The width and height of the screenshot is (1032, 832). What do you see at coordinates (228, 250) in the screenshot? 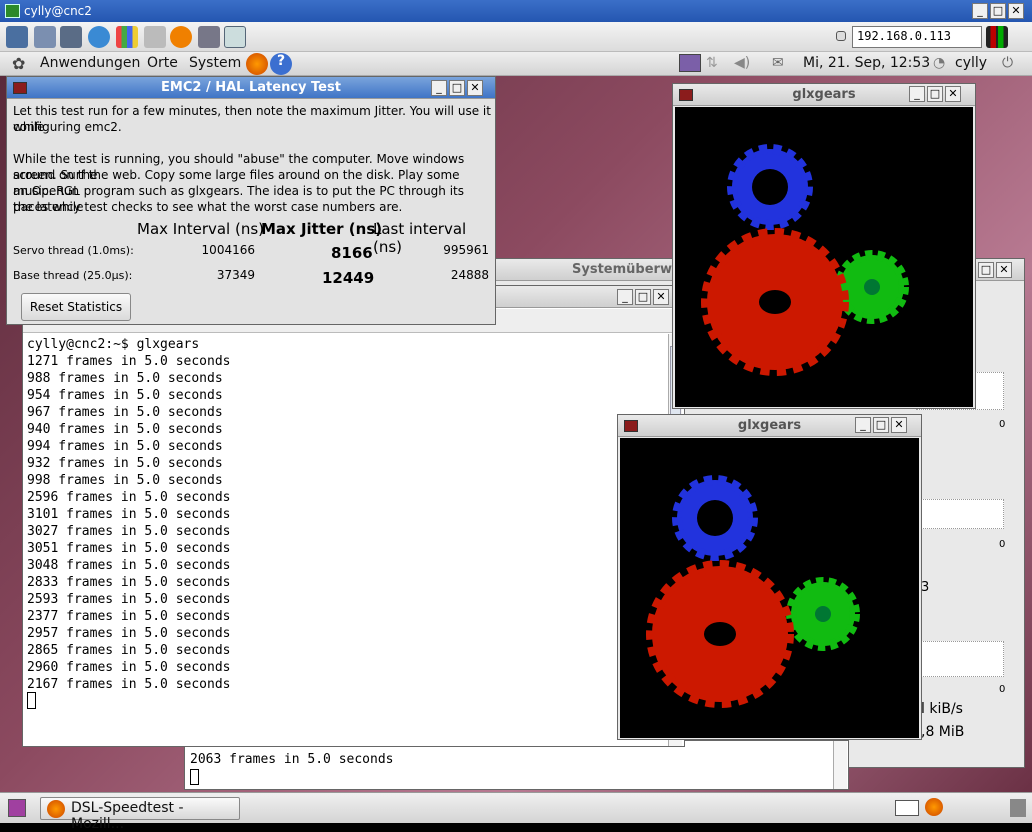
I see `servo-max-interval: 1004166` at bounding box center [228, 250].